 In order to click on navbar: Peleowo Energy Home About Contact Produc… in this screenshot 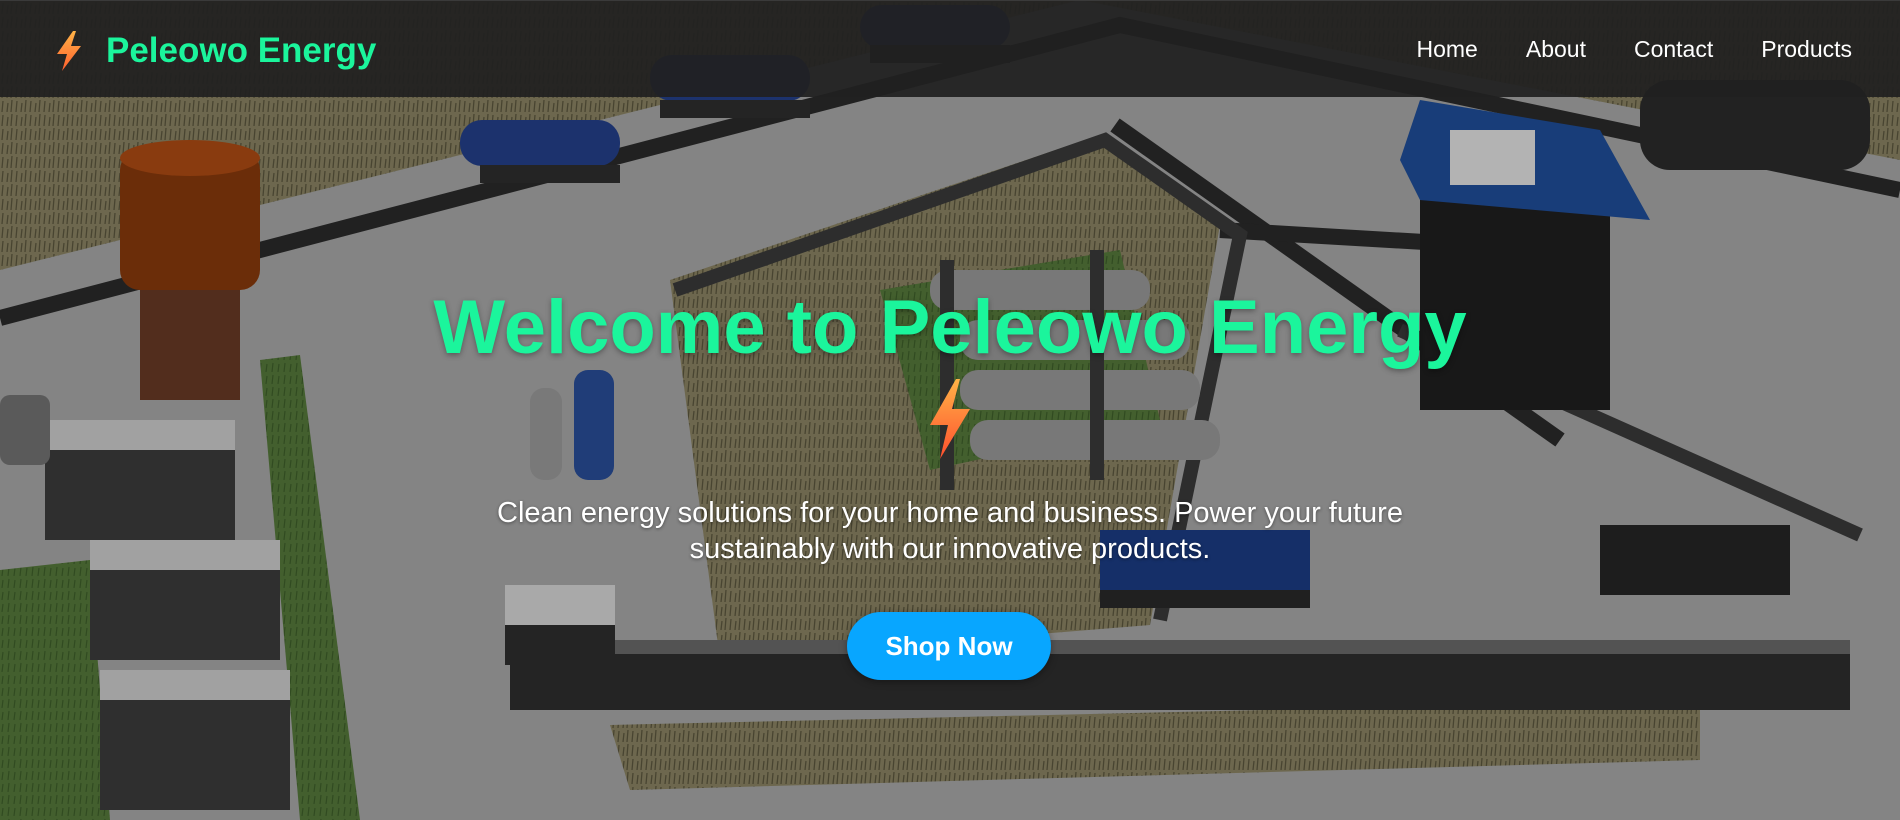, I will do `click(950, 48)`.